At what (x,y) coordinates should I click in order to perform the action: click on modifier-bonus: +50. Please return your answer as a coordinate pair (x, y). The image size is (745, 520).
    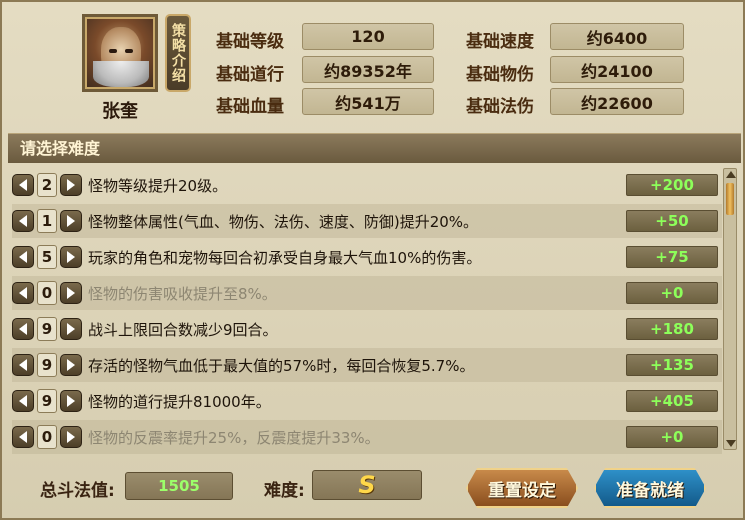
    Looking at the image, I should click on (672, 221).